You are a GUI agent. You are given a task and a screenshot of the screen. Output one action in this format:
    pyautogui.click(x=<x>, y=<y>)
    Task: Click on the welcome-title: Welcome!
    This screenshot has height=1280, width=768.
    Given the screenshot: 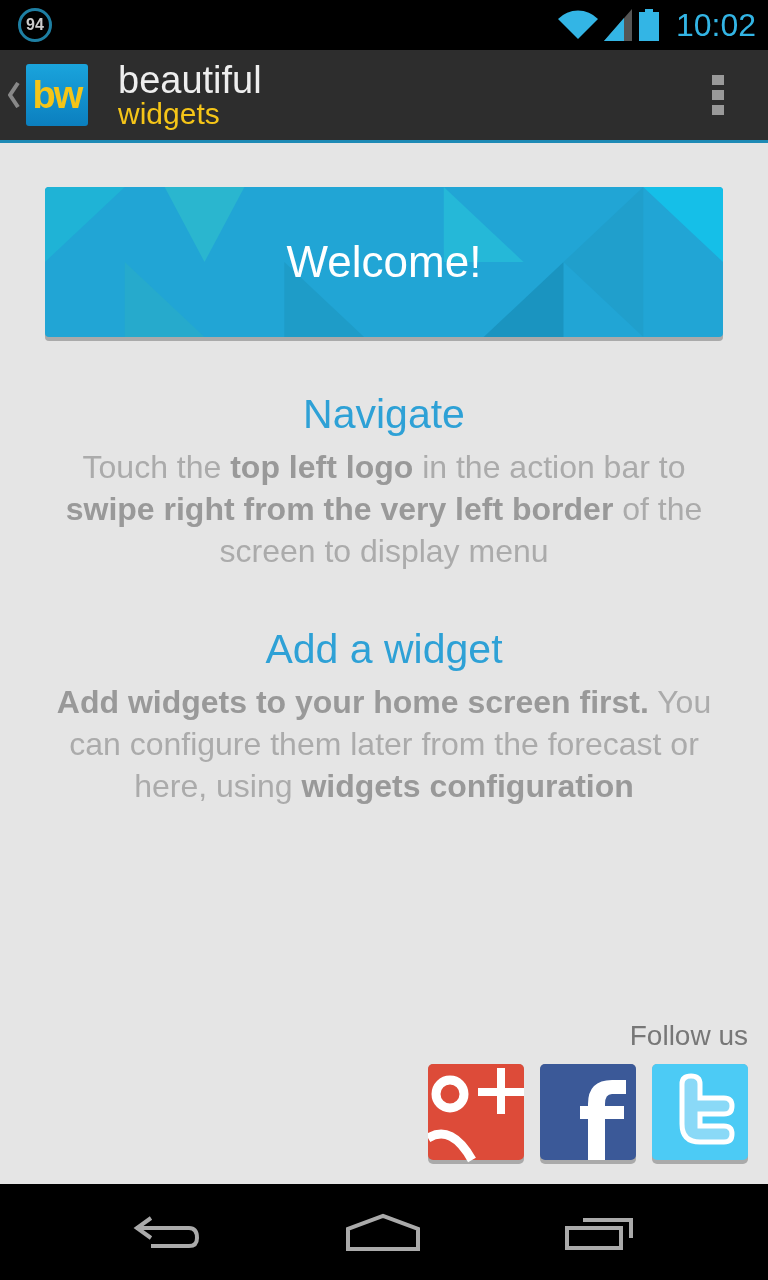 What is the action you would take?
    pyautogui.click(x=384, y=262)
    